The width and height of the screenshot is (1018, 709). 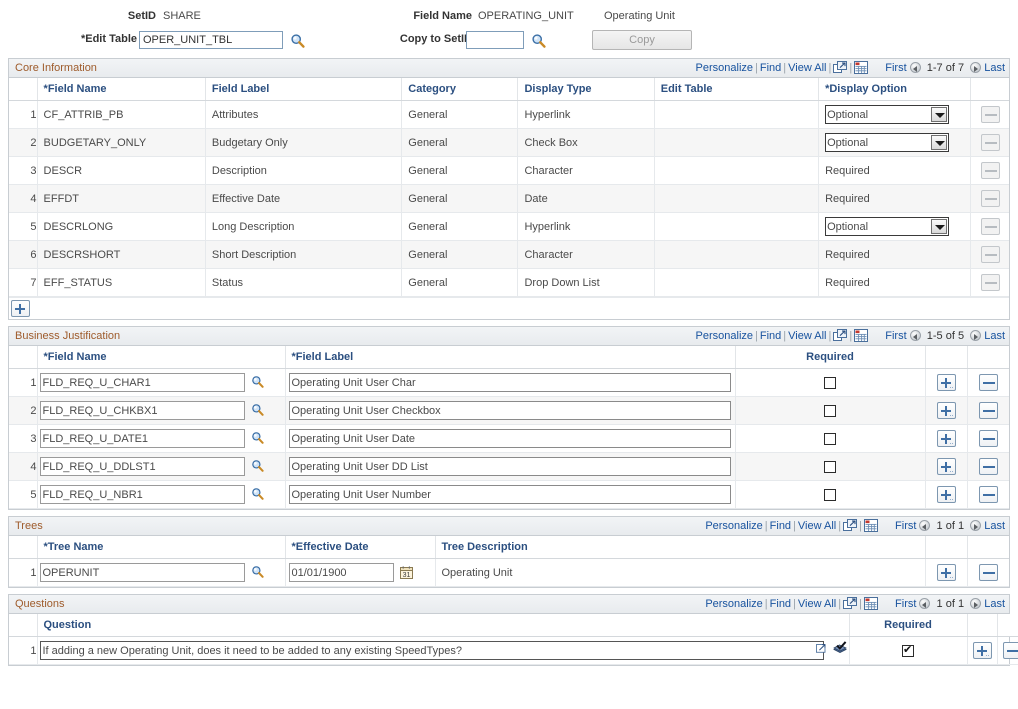 I want to click on next-arrow-icon-business, so click(x=976, y=335).